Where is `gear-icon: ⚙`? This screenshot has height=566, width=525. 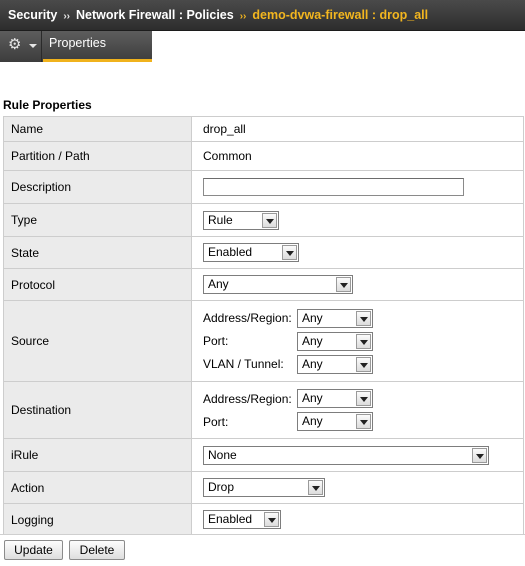 gear-icon: ⚙ is located at coordinates (15, 44).